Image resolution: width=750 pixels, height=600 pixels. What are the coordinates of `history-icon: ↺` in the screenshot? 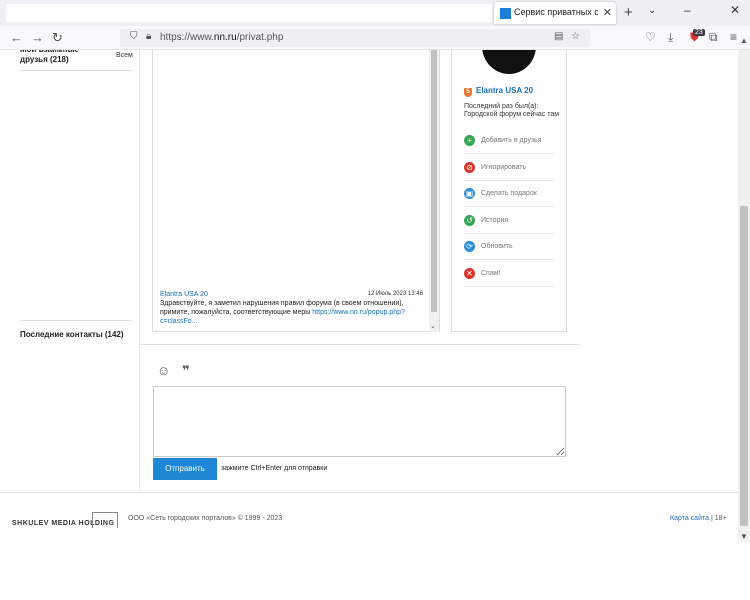 It's located at (469, 220).